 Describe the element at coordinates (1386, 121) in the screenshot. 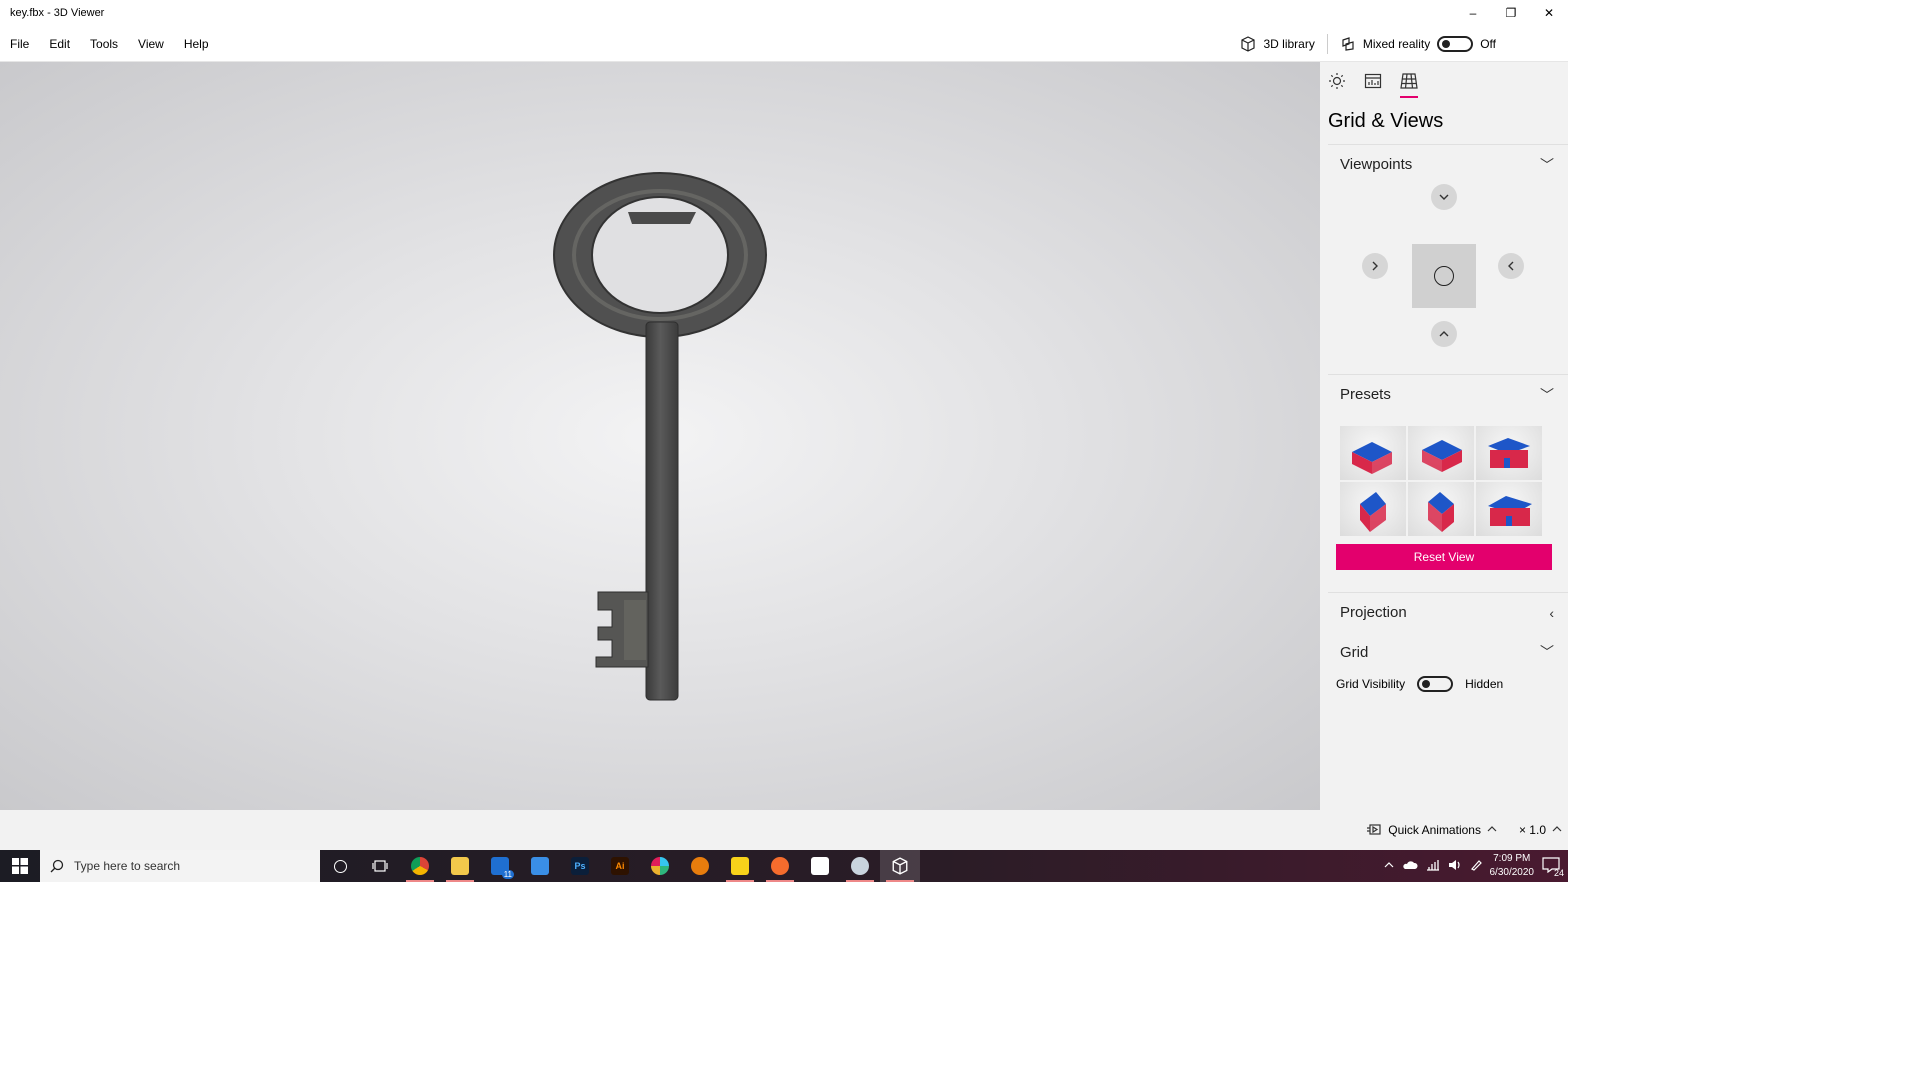

I see `panel-title: Grid & Views` at that location.